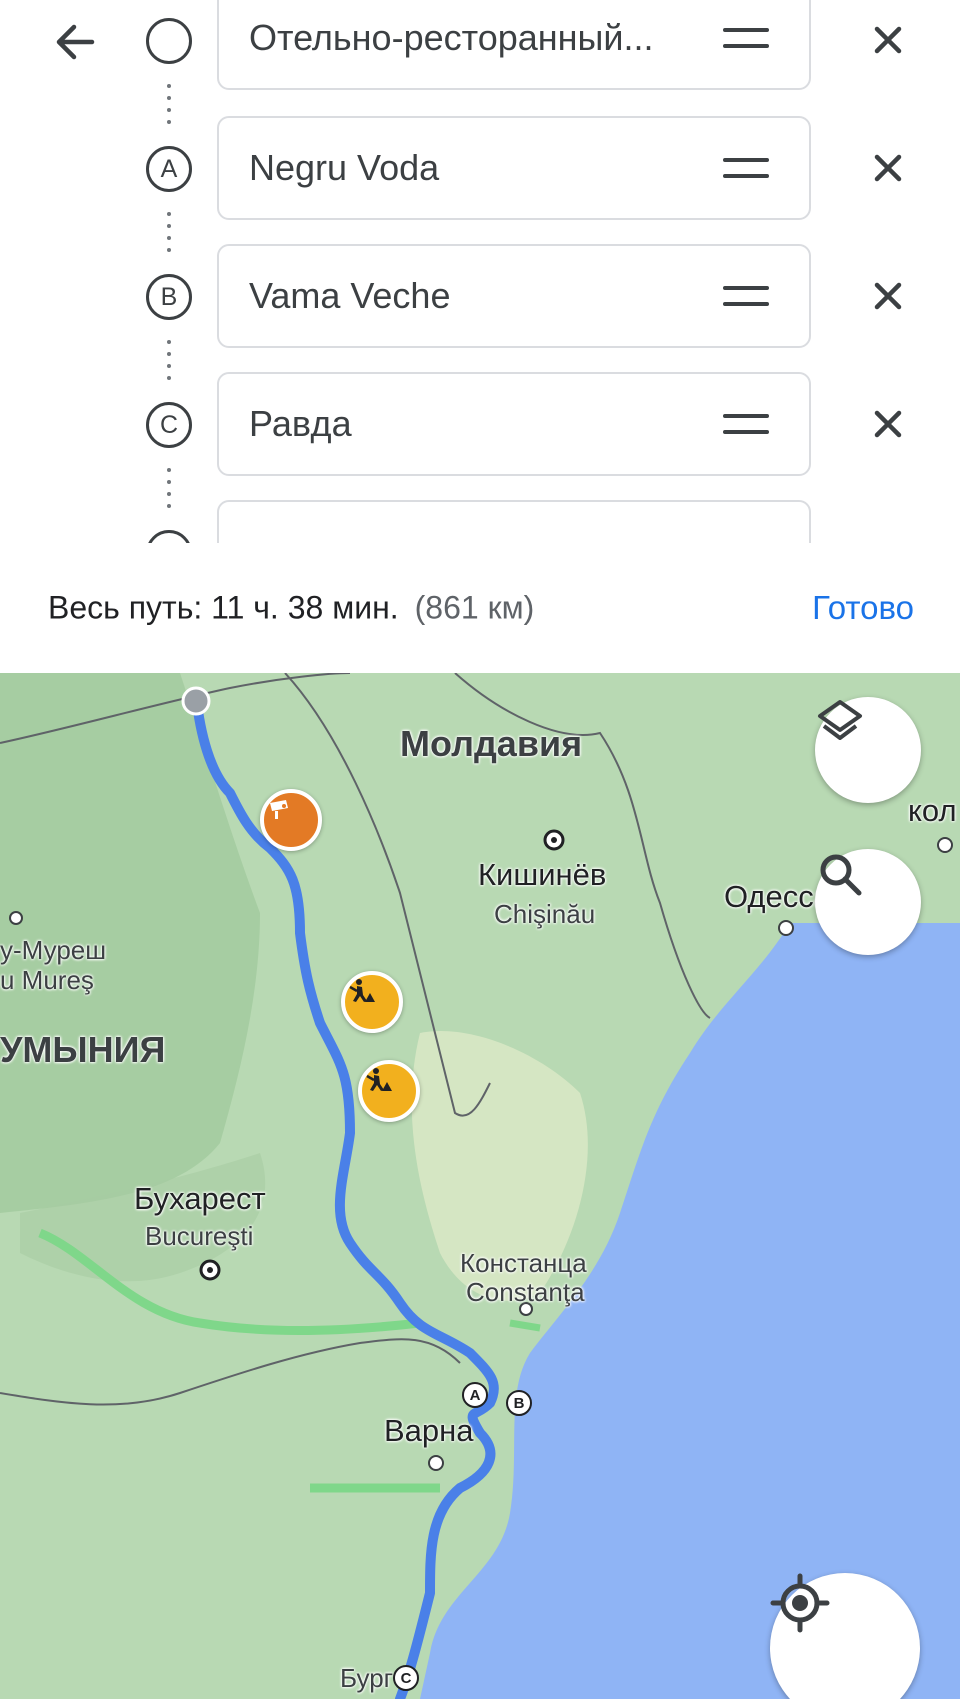  What do you see at coordinates (545, 914) in the screenshot?
I see `city-label-chisinau-local: Chişinău` at bounding box center [545, 914].